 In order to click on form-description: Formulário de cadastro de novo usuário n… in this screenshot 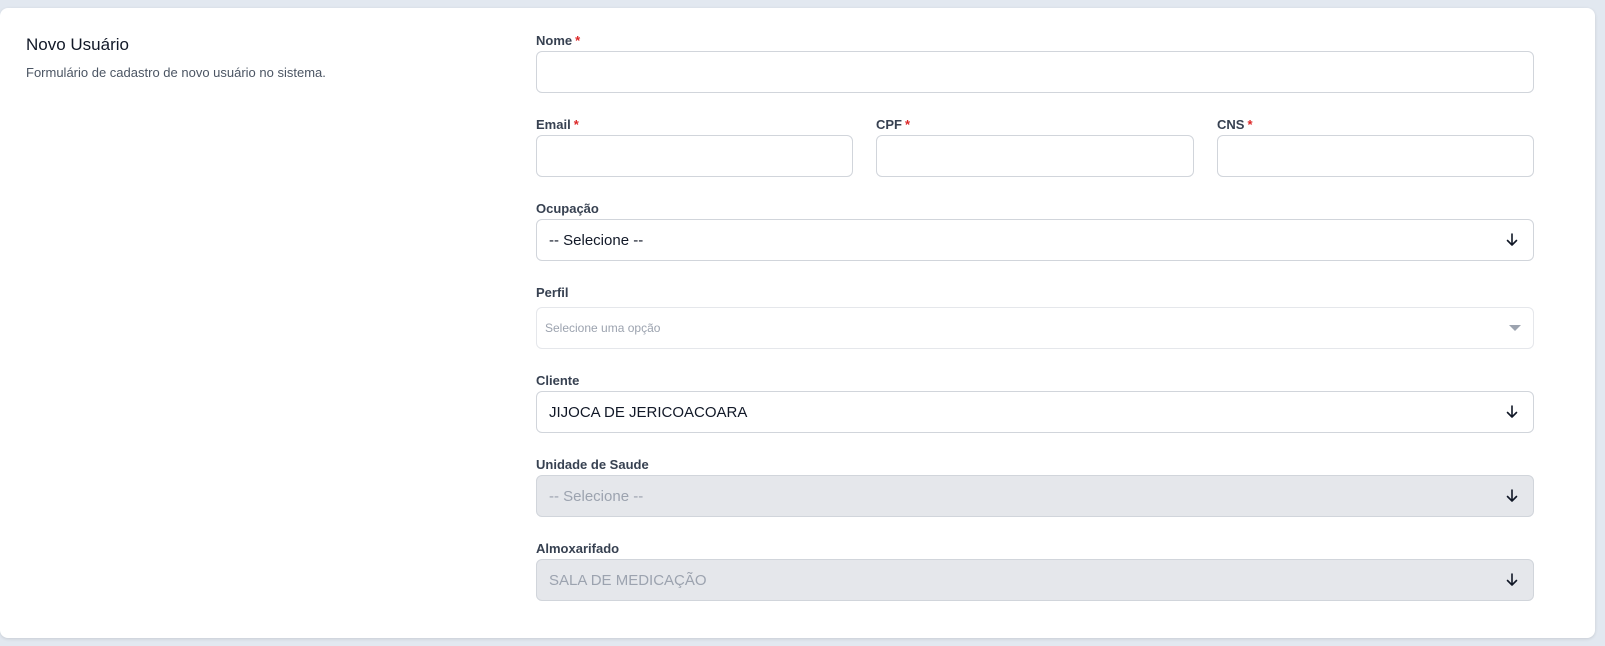, I will do `click(176, 72)`.